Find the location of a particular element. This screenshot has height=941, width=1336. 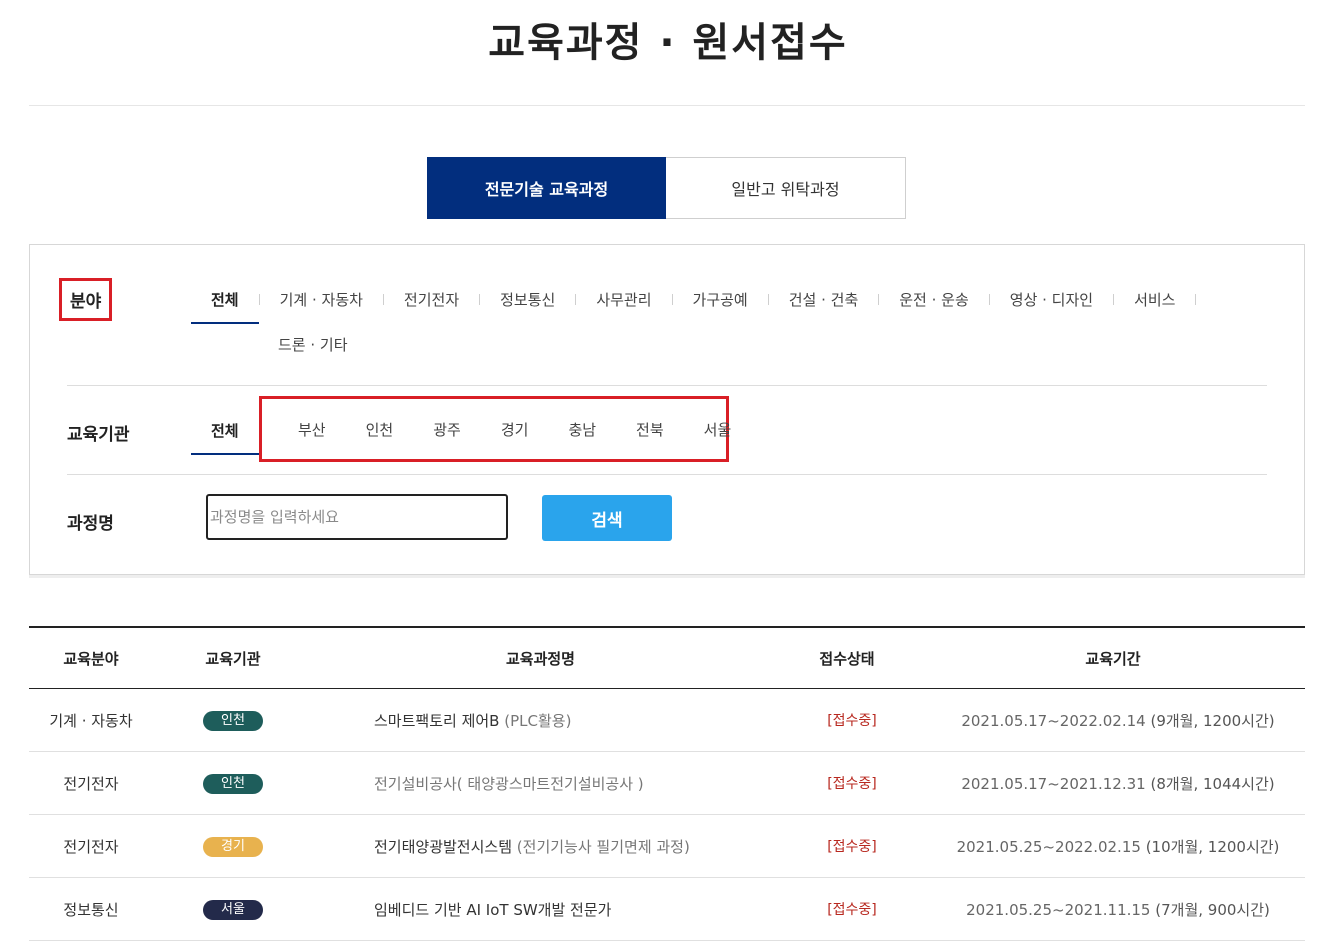

institution-chip-busan: 부산 is located at coordinates (312, 429).